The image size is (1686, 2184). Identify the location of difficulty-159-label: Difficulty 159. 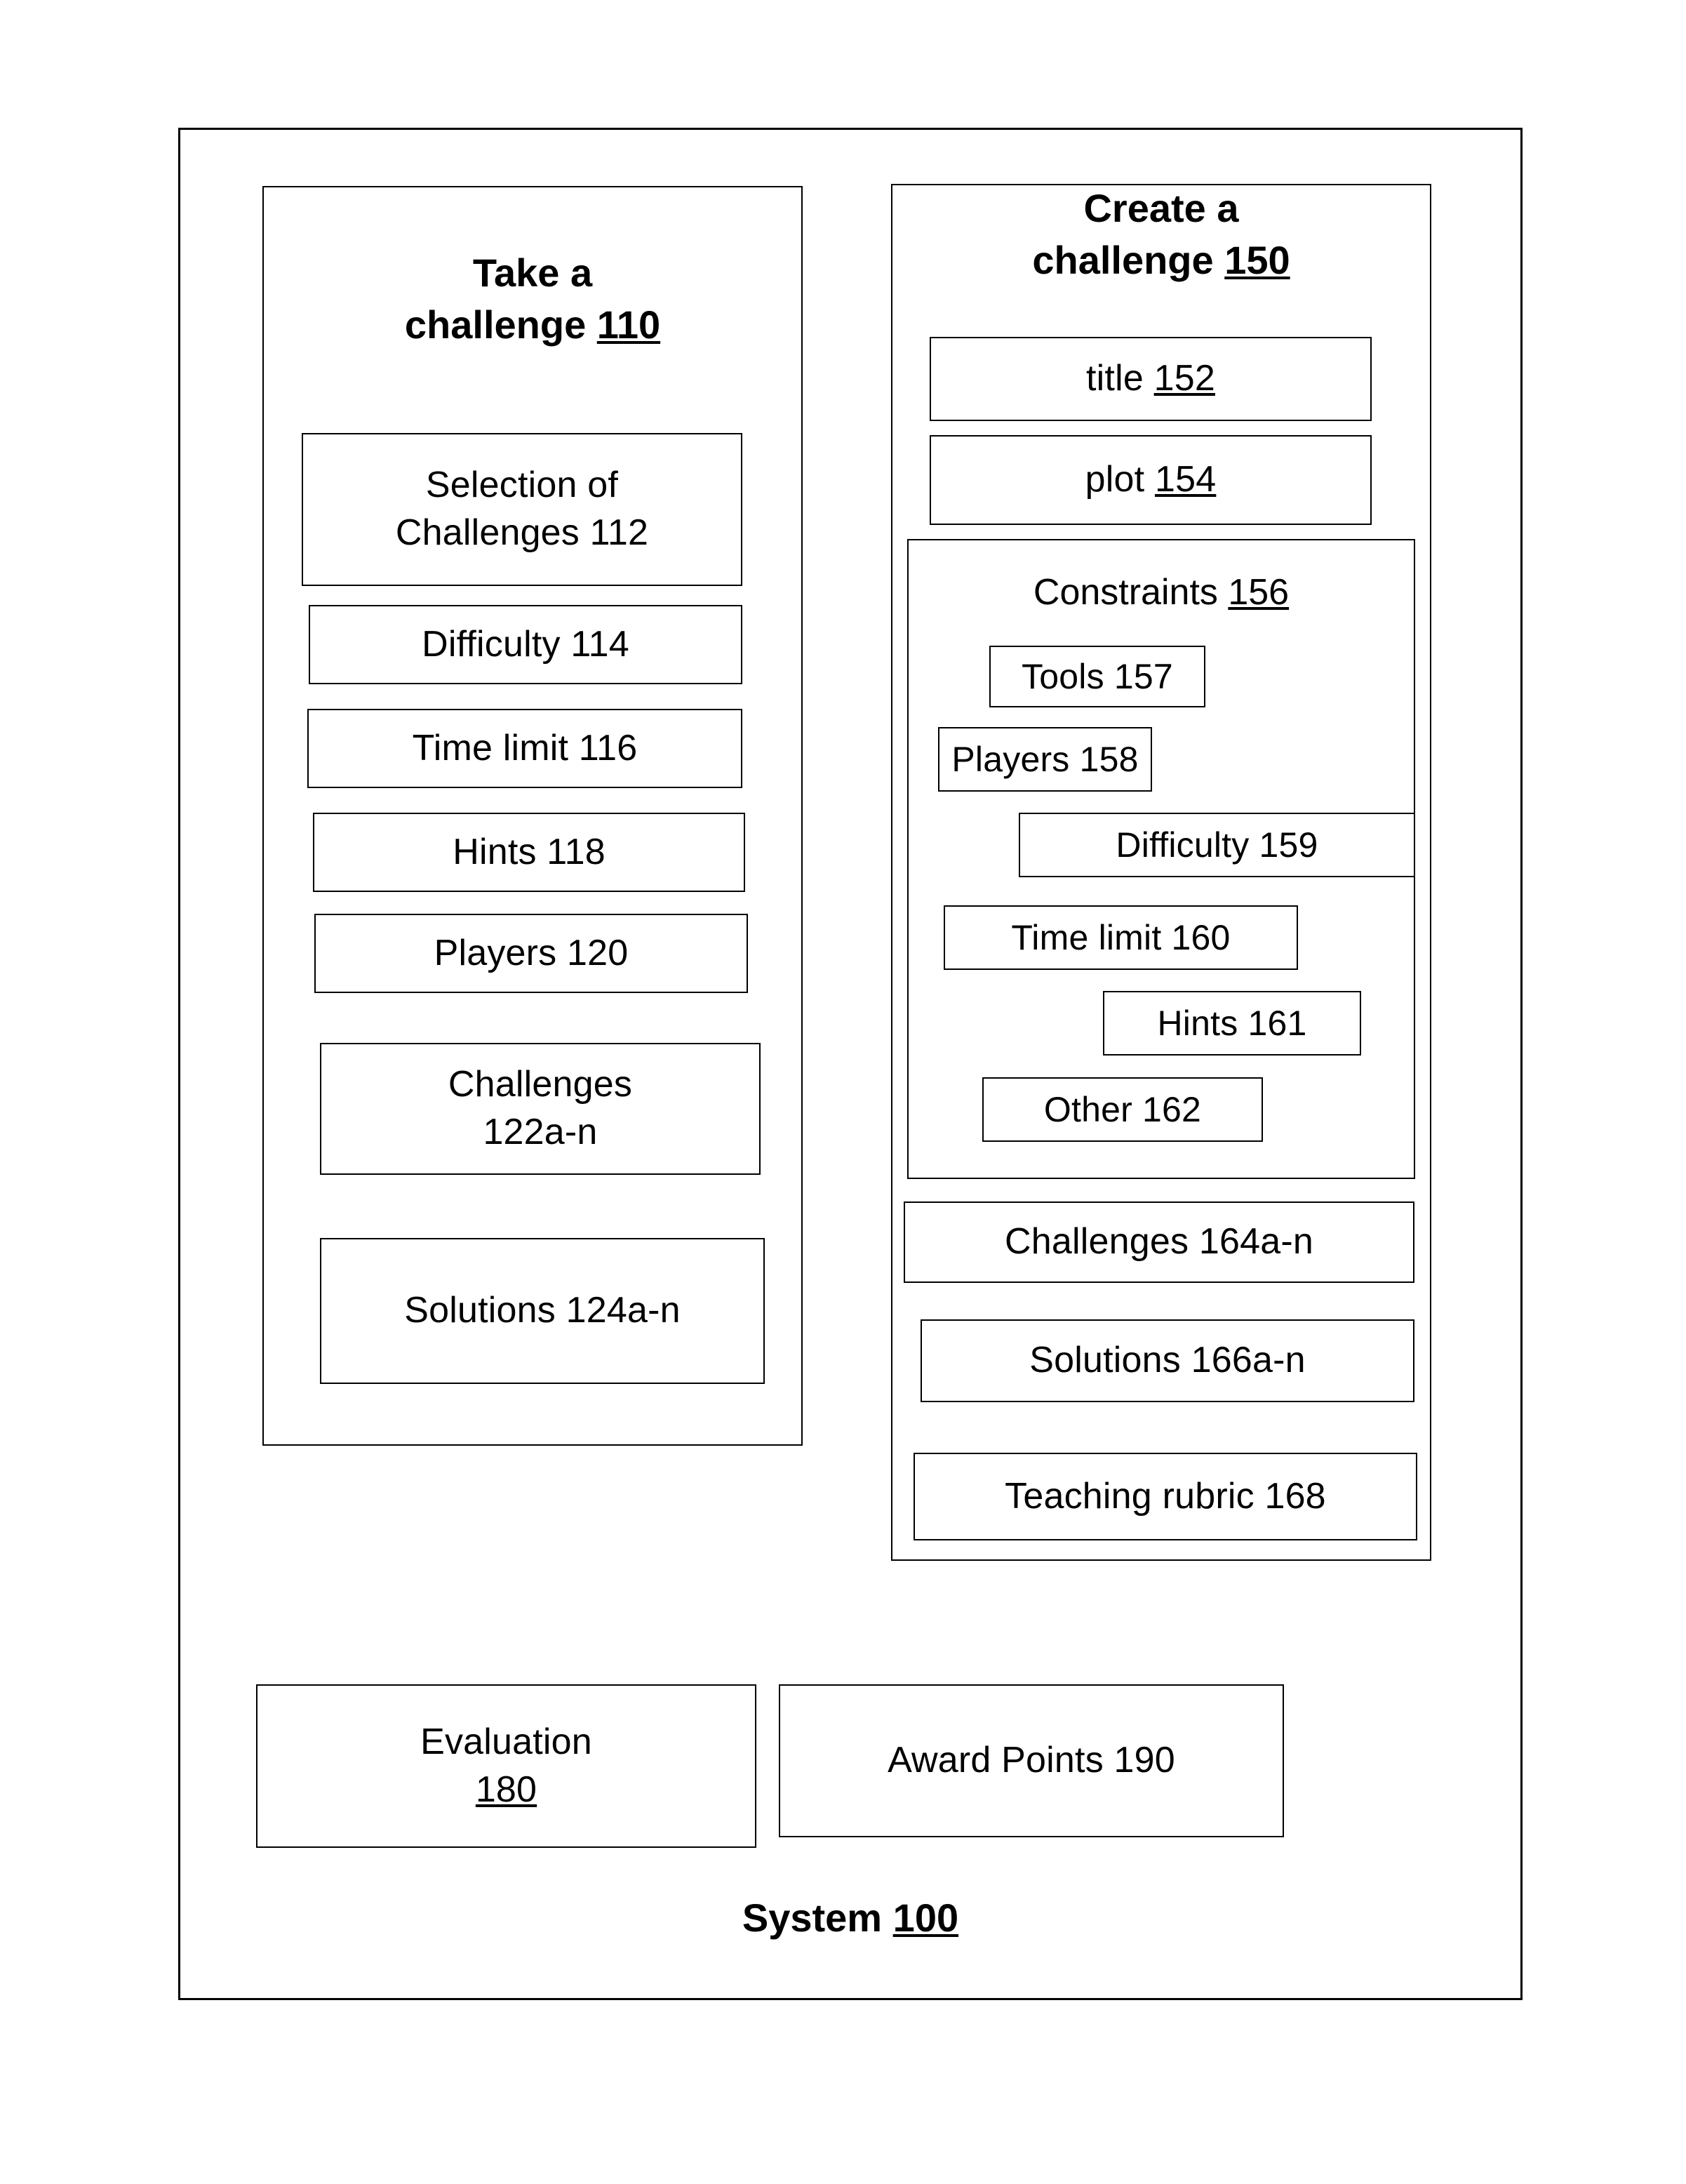
(1217, 845).